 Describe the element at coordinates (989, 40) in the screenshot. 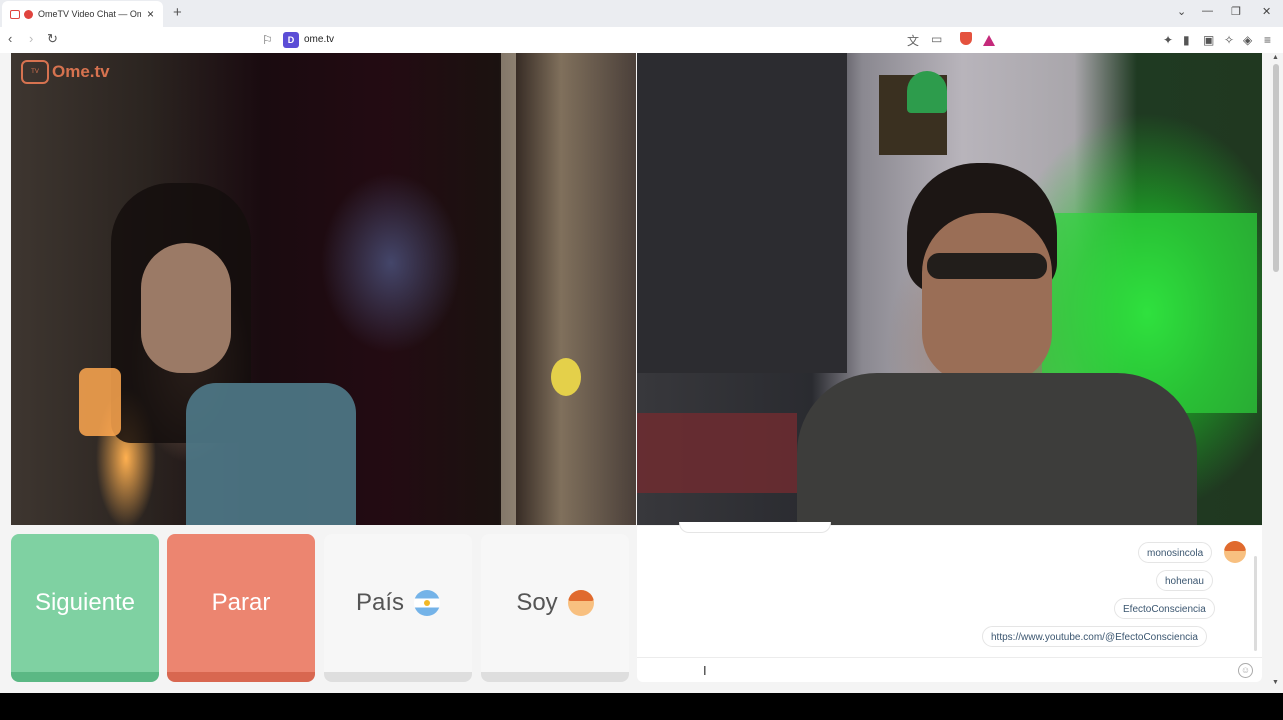

I see `rewards-icon` at that location.